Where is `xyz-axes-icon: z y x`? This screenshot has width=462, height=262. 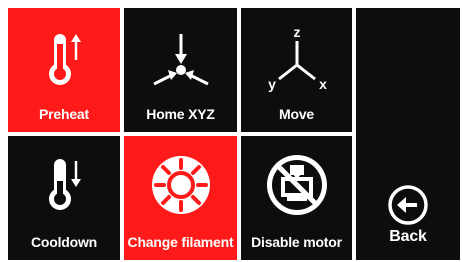
xyz-axes-icon: z y x is located at coordinates (296, 60).